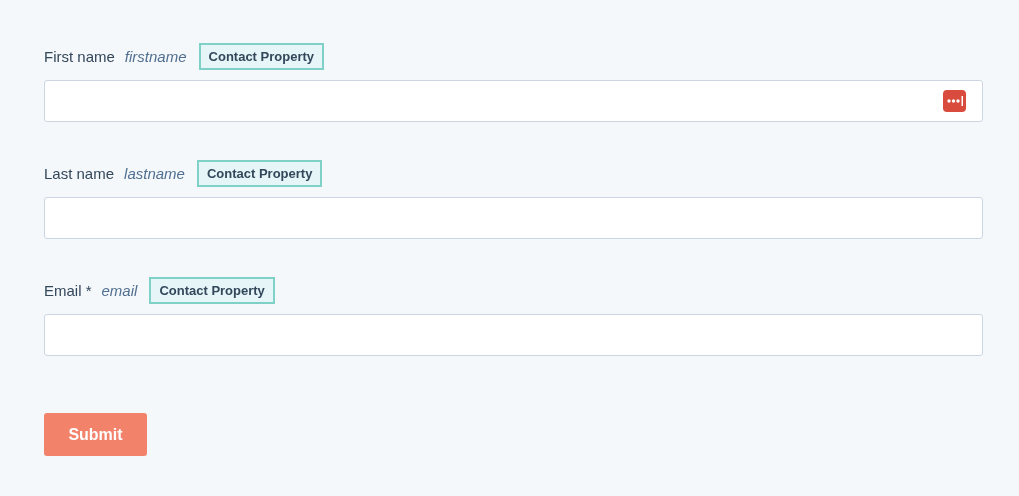 This screenshot has width=1019, height=496. What do you see at coordinates (79, 173) in the screenshot?
I see `field-label: Last name` at bounding box center [79, 173].